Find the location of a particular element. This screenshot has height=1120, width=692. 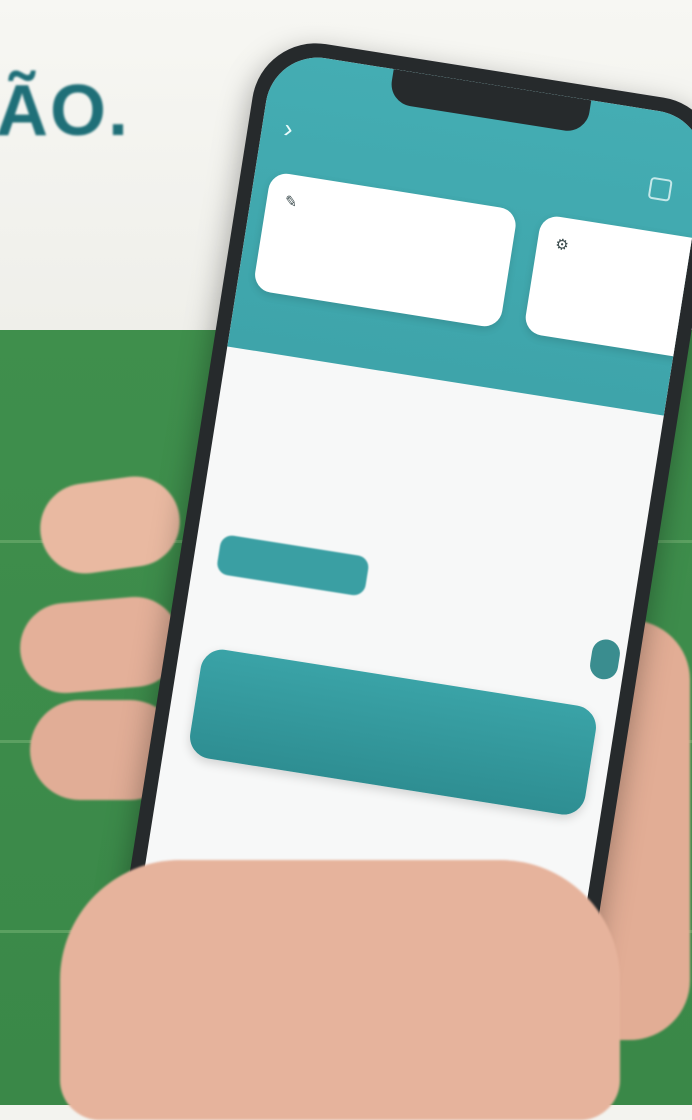

quick-card: ⚙ is located at coordinates (607, 293).